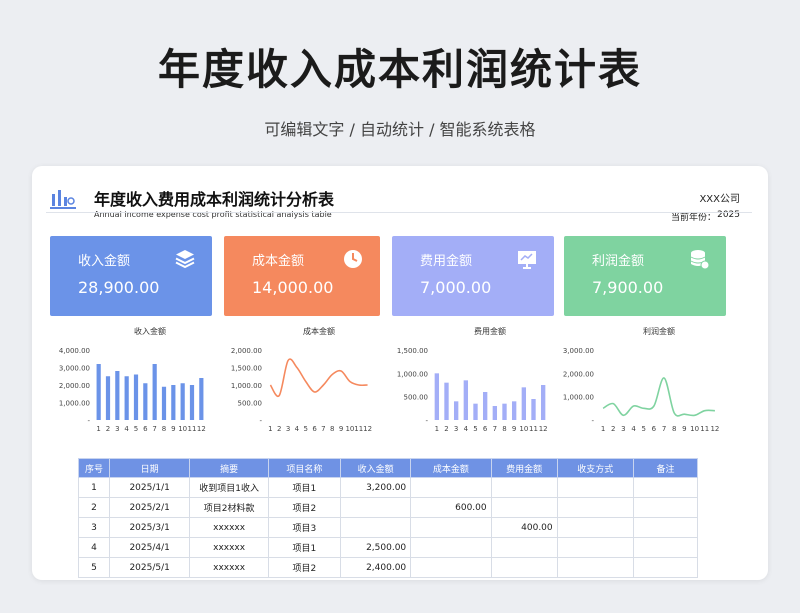  I want to click on table-cell: 4, so click(94, 547).